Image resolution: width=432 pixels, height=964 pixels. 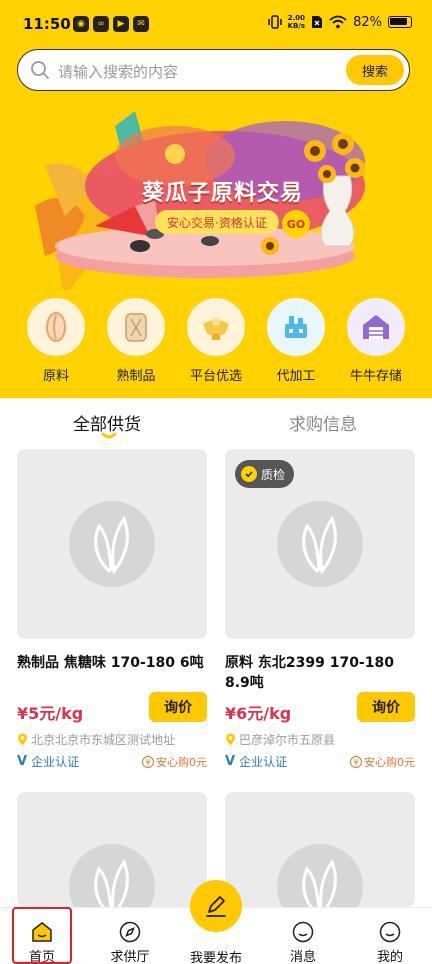 What do you see at coordinates (103, 740) in the screenshot?
I see `address-text: 北京北京市东城区测试地址` at bounding box center [103, 740].